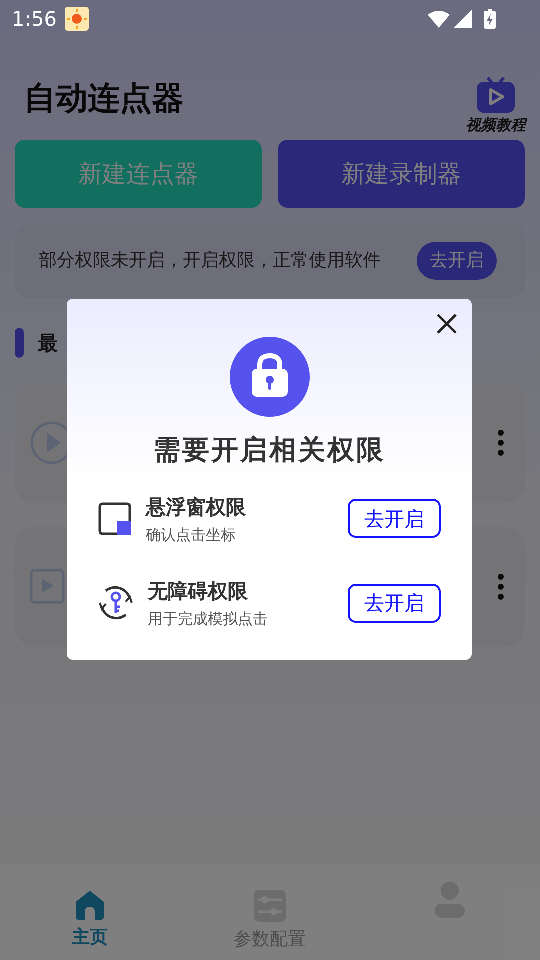 This screenshot has height=960, width=540. I want to click on app-title: 自动连点器, so click(104, 98).